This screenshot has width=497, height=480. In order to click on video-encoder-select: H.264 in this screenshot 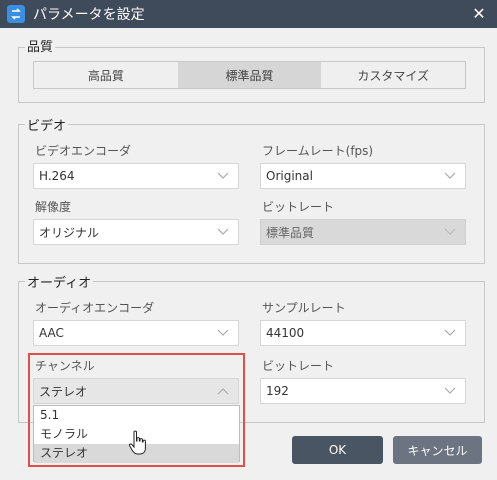, I will do `click(136, 176)`.